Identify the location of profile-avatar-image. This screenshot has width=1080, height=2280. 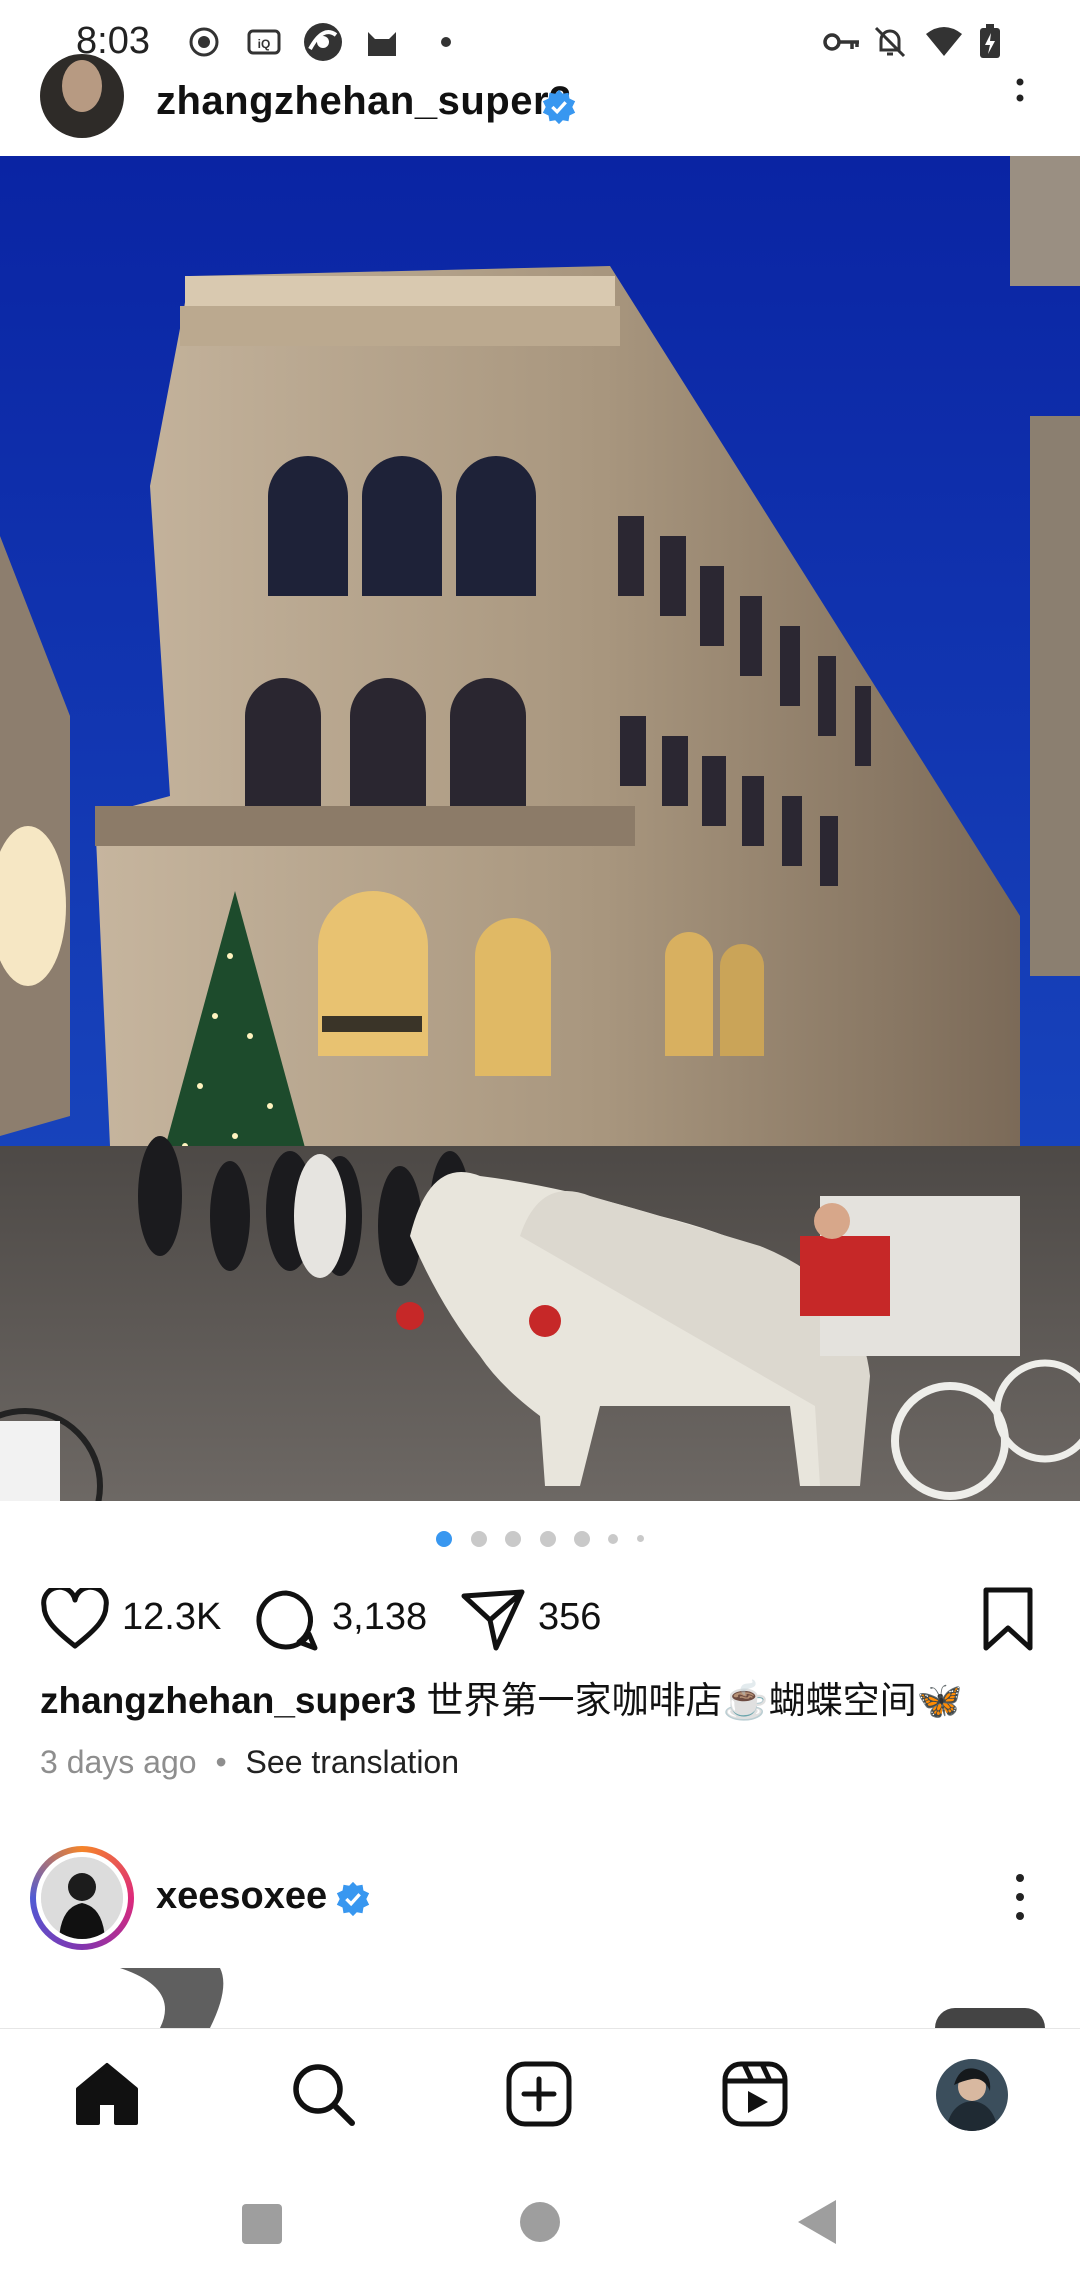
(972, 2095).